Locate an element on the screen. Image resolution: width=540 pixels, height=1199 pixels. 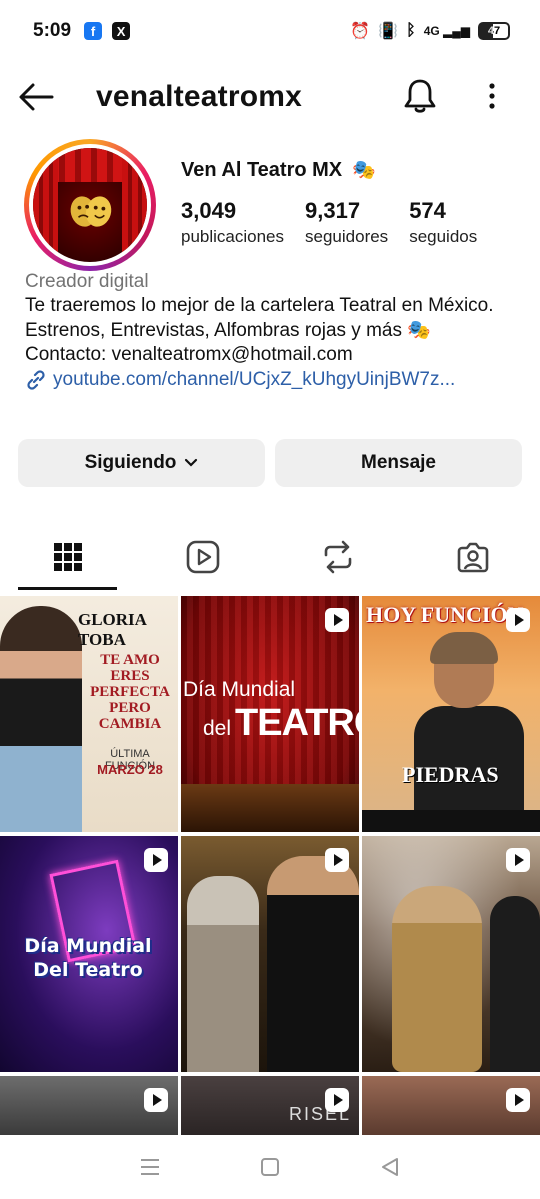
notifications-button is located at coordinates (420, 96).